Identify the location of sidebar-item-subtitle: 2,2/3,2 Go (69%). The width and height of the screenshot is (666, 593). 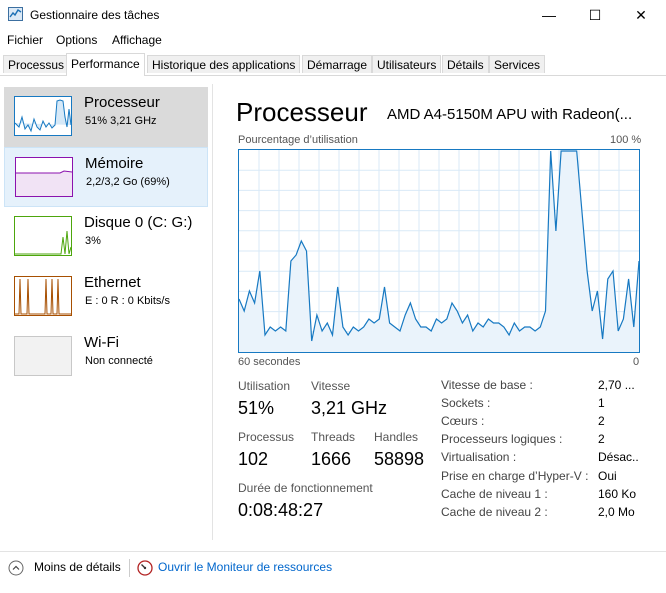
(128, 182).